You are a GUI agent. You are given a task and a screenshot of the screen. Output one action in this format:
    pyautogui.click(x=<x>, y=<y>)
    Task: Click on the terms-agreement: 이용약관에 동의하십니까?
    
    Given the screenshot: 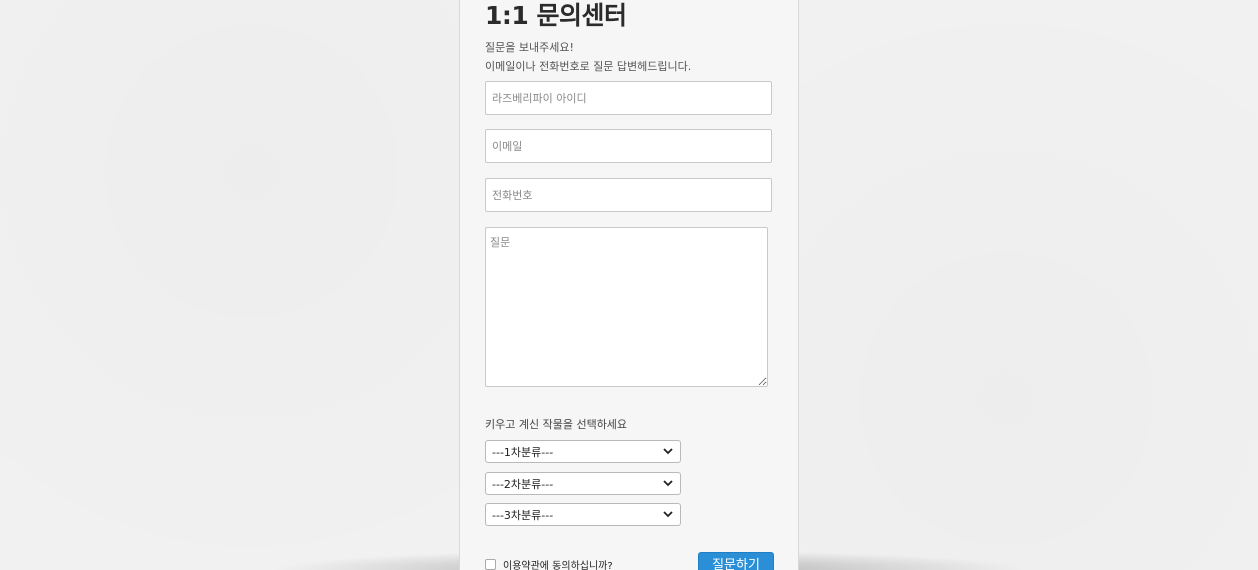 What is the action you would take?
    pyautogui.click(x=549, y=563)
    